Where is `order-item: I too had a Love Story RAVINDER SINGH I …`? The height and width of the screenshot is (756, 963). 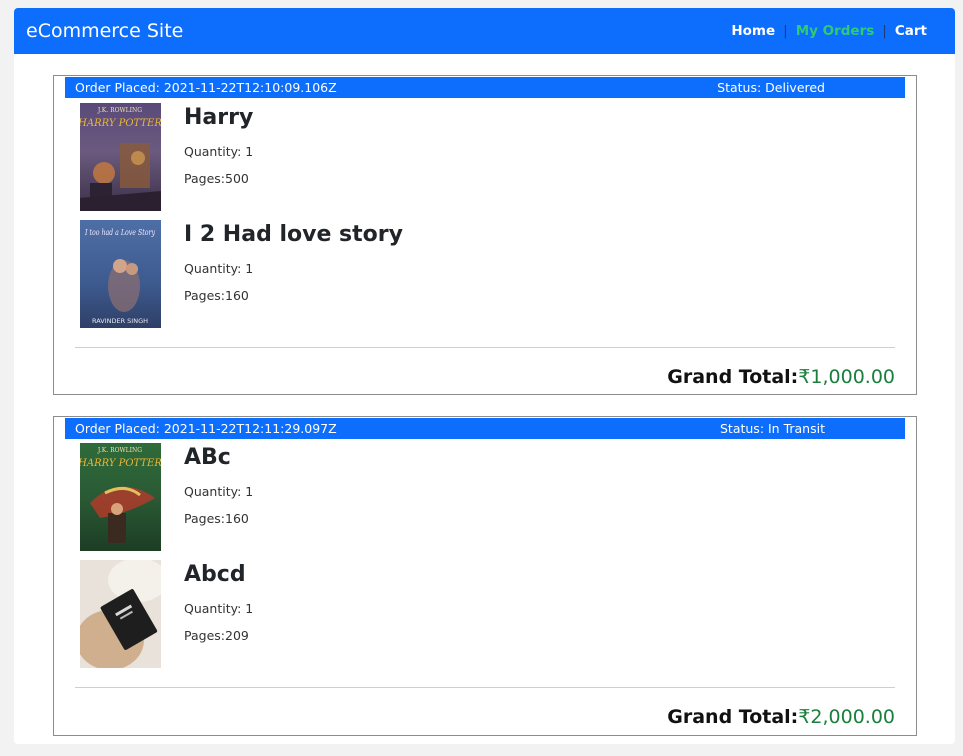
order-item: I too had a Love Story RAVINDER SINGH I … is located at coordinates (480, 274).